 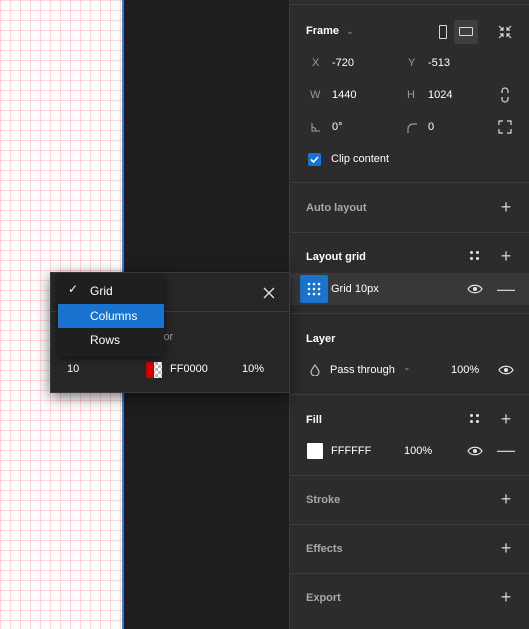 What do you see at coordinates (475, 256) in the screenshot?
I see `grid-styles-icon` at bounding box center [475, 256].